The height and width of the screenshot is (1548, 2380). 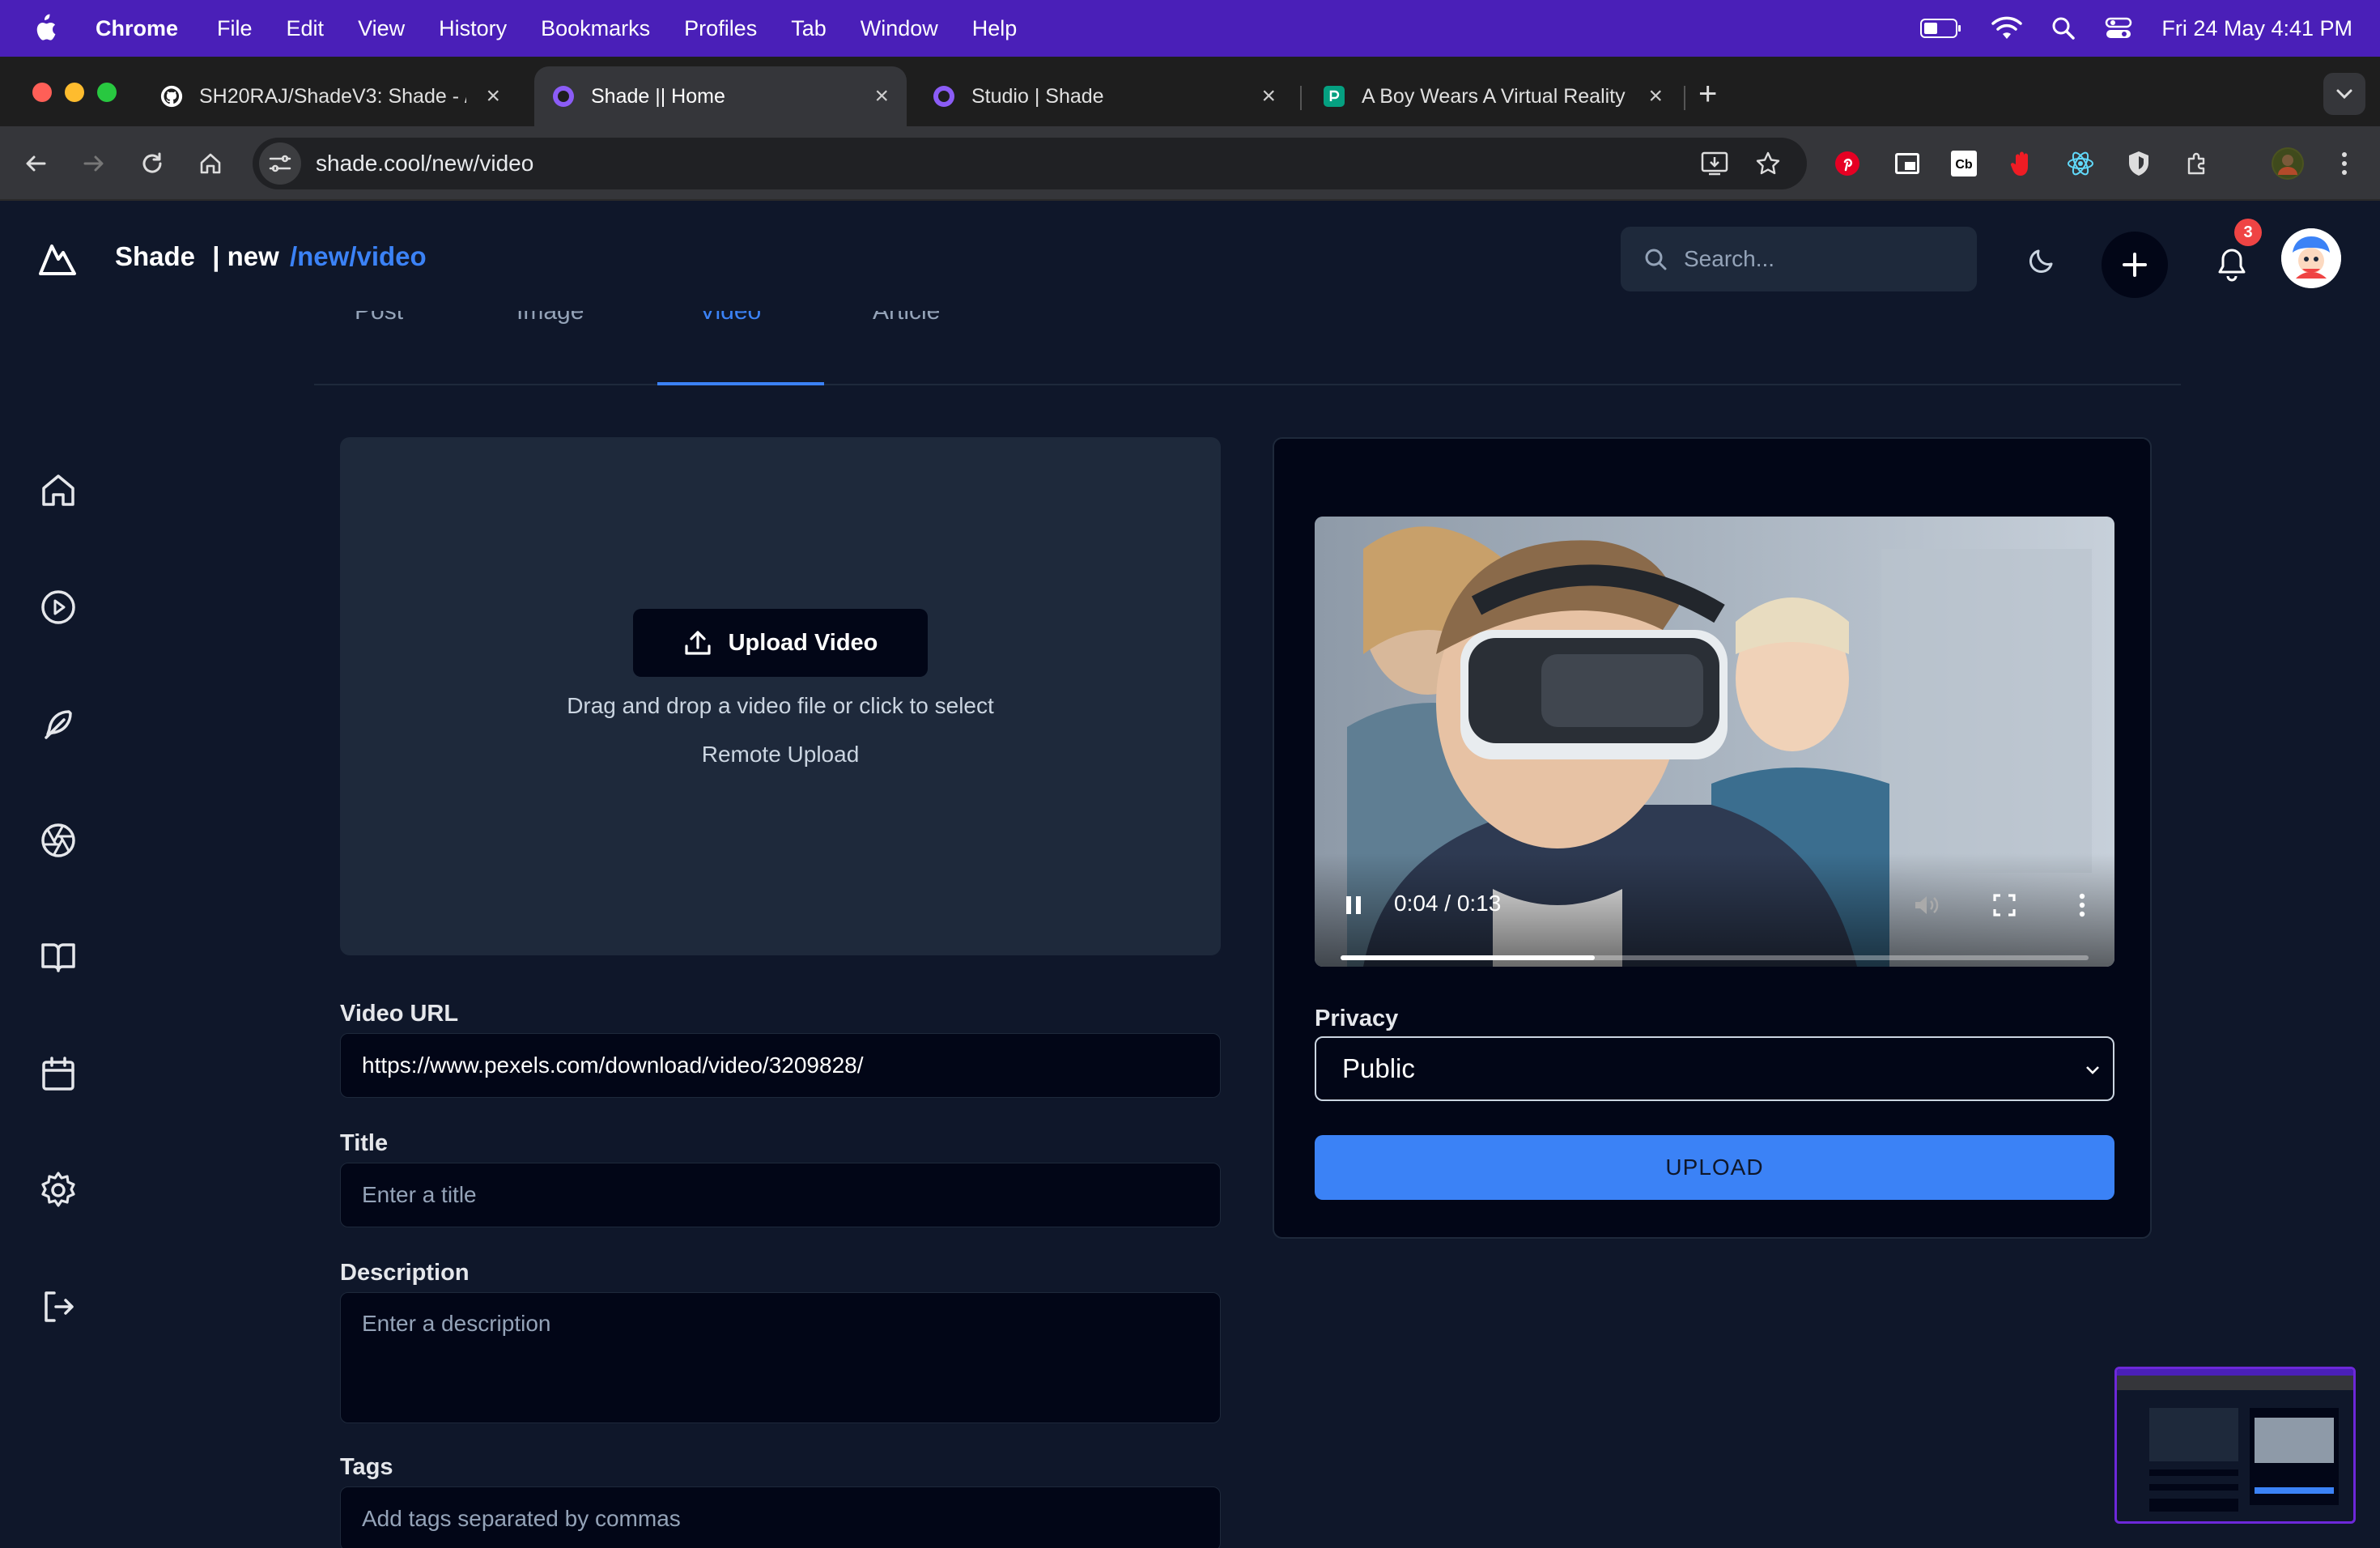 I want to click on picture-in-picture-extension-icon, so click(x=1908, y=164).